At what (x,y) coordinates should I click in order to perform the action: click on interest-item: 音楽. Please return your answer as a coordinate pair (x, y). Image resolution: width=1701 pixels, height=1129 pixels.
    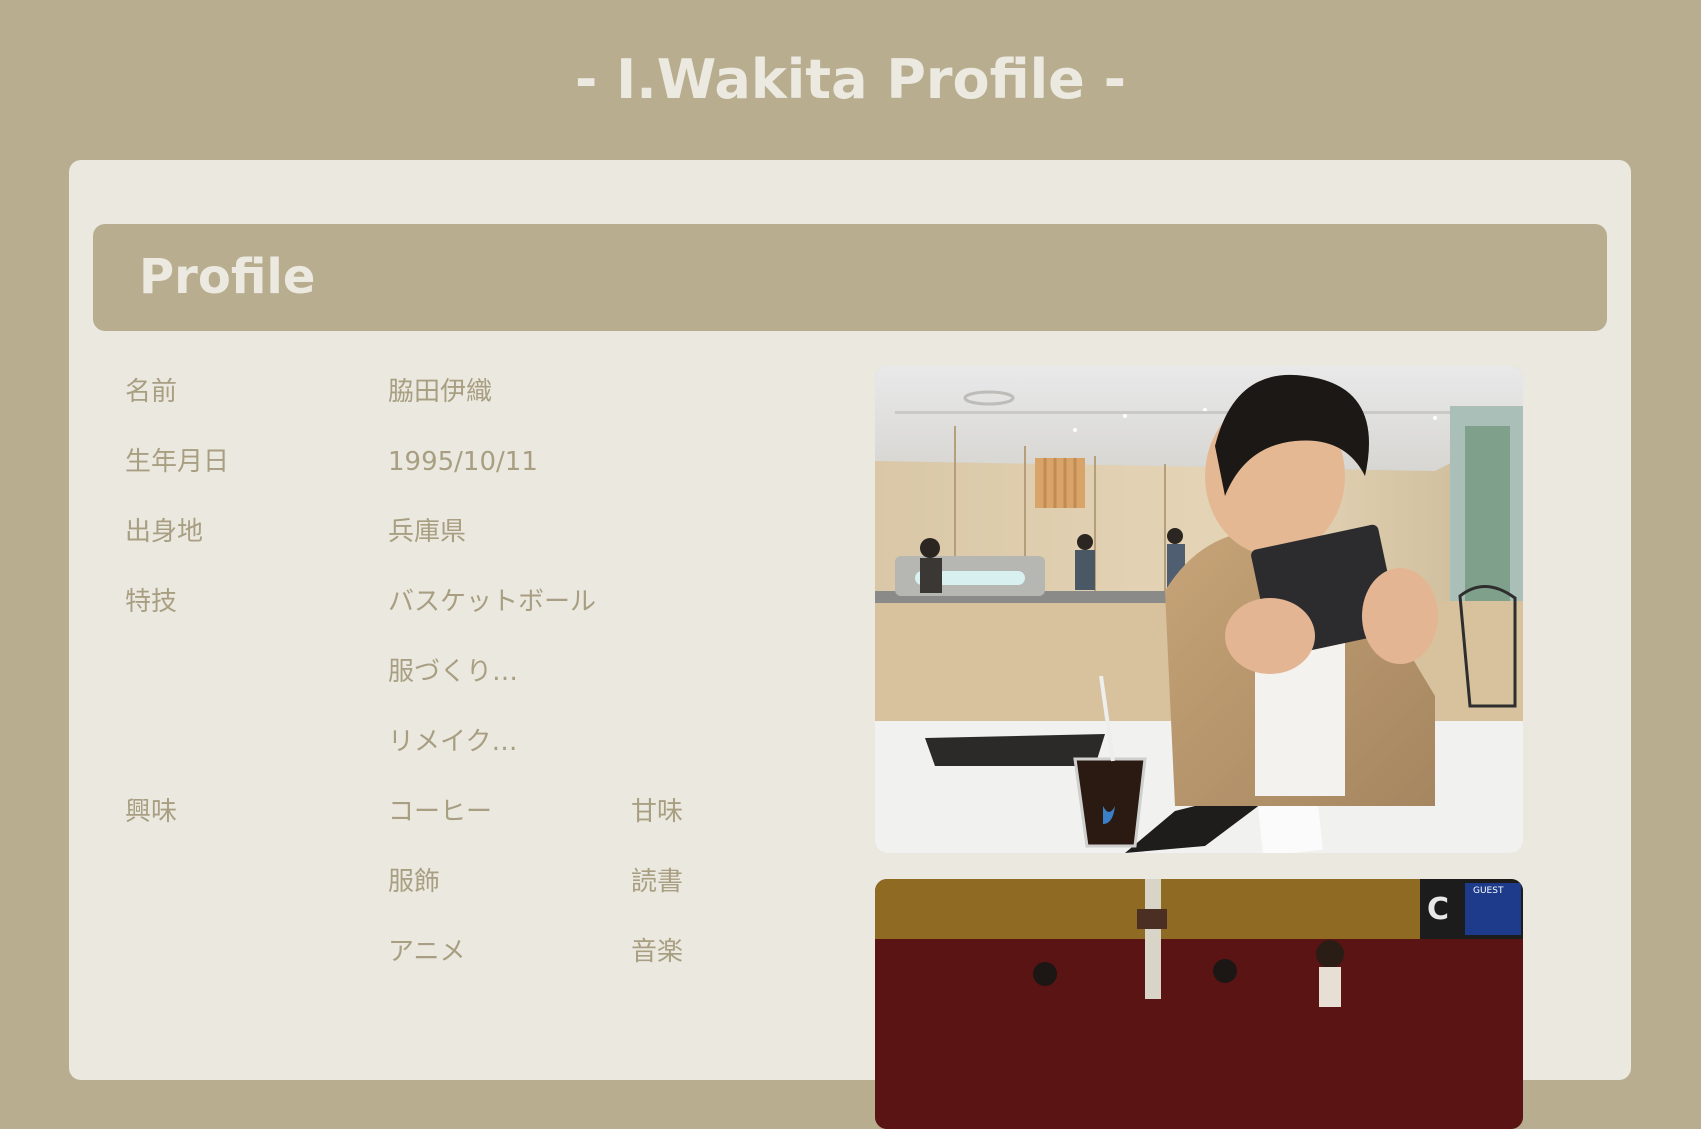
    Looking at the image, I should click on (657, 952).